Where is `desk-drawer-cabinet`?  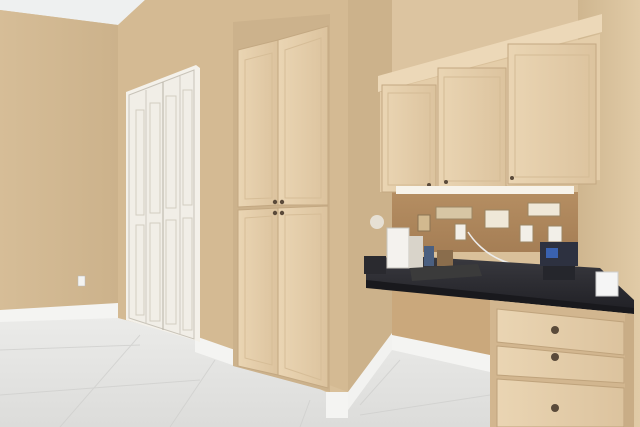 desk-drawer-cabinet is located at coordinates (562, 363).